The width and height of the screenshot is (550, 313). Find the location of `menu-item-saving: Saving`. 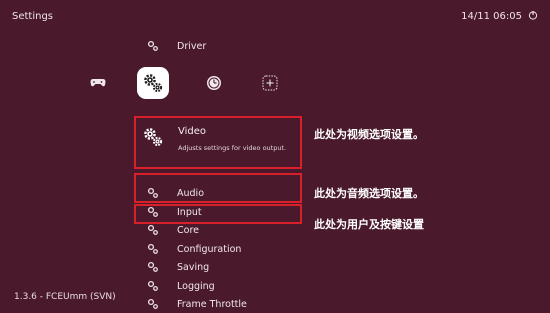

menu-item-saving: Saving is located at coordinates (177, 267).